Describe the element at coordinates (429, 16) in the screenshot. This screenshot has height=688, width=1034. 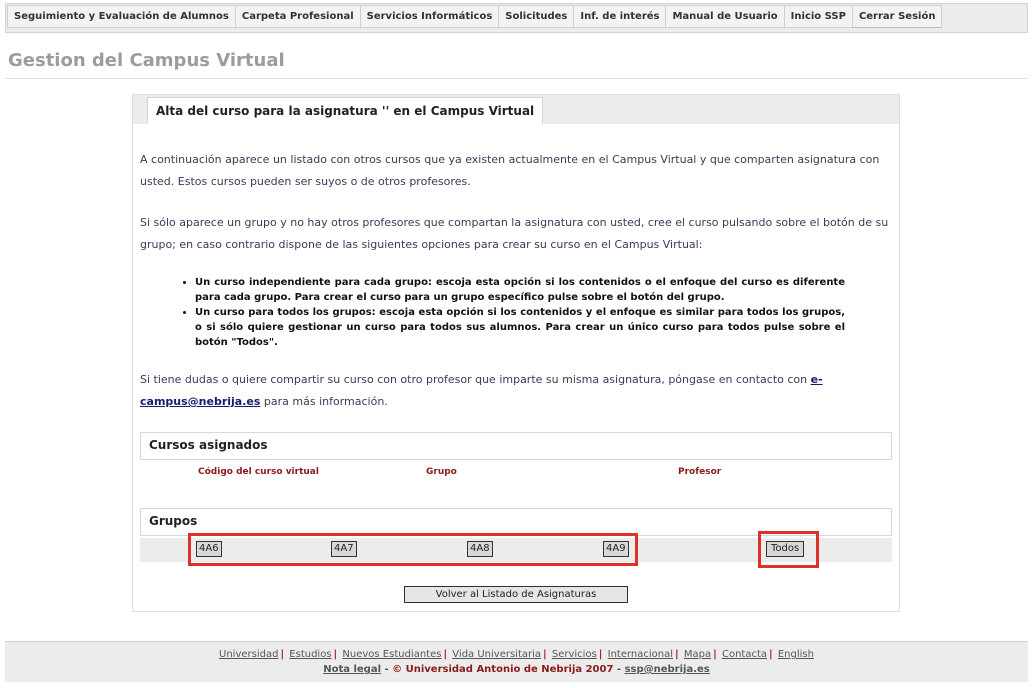
I see `nav-item-servicios-informaticos: Servicios Informáticos` at that location.